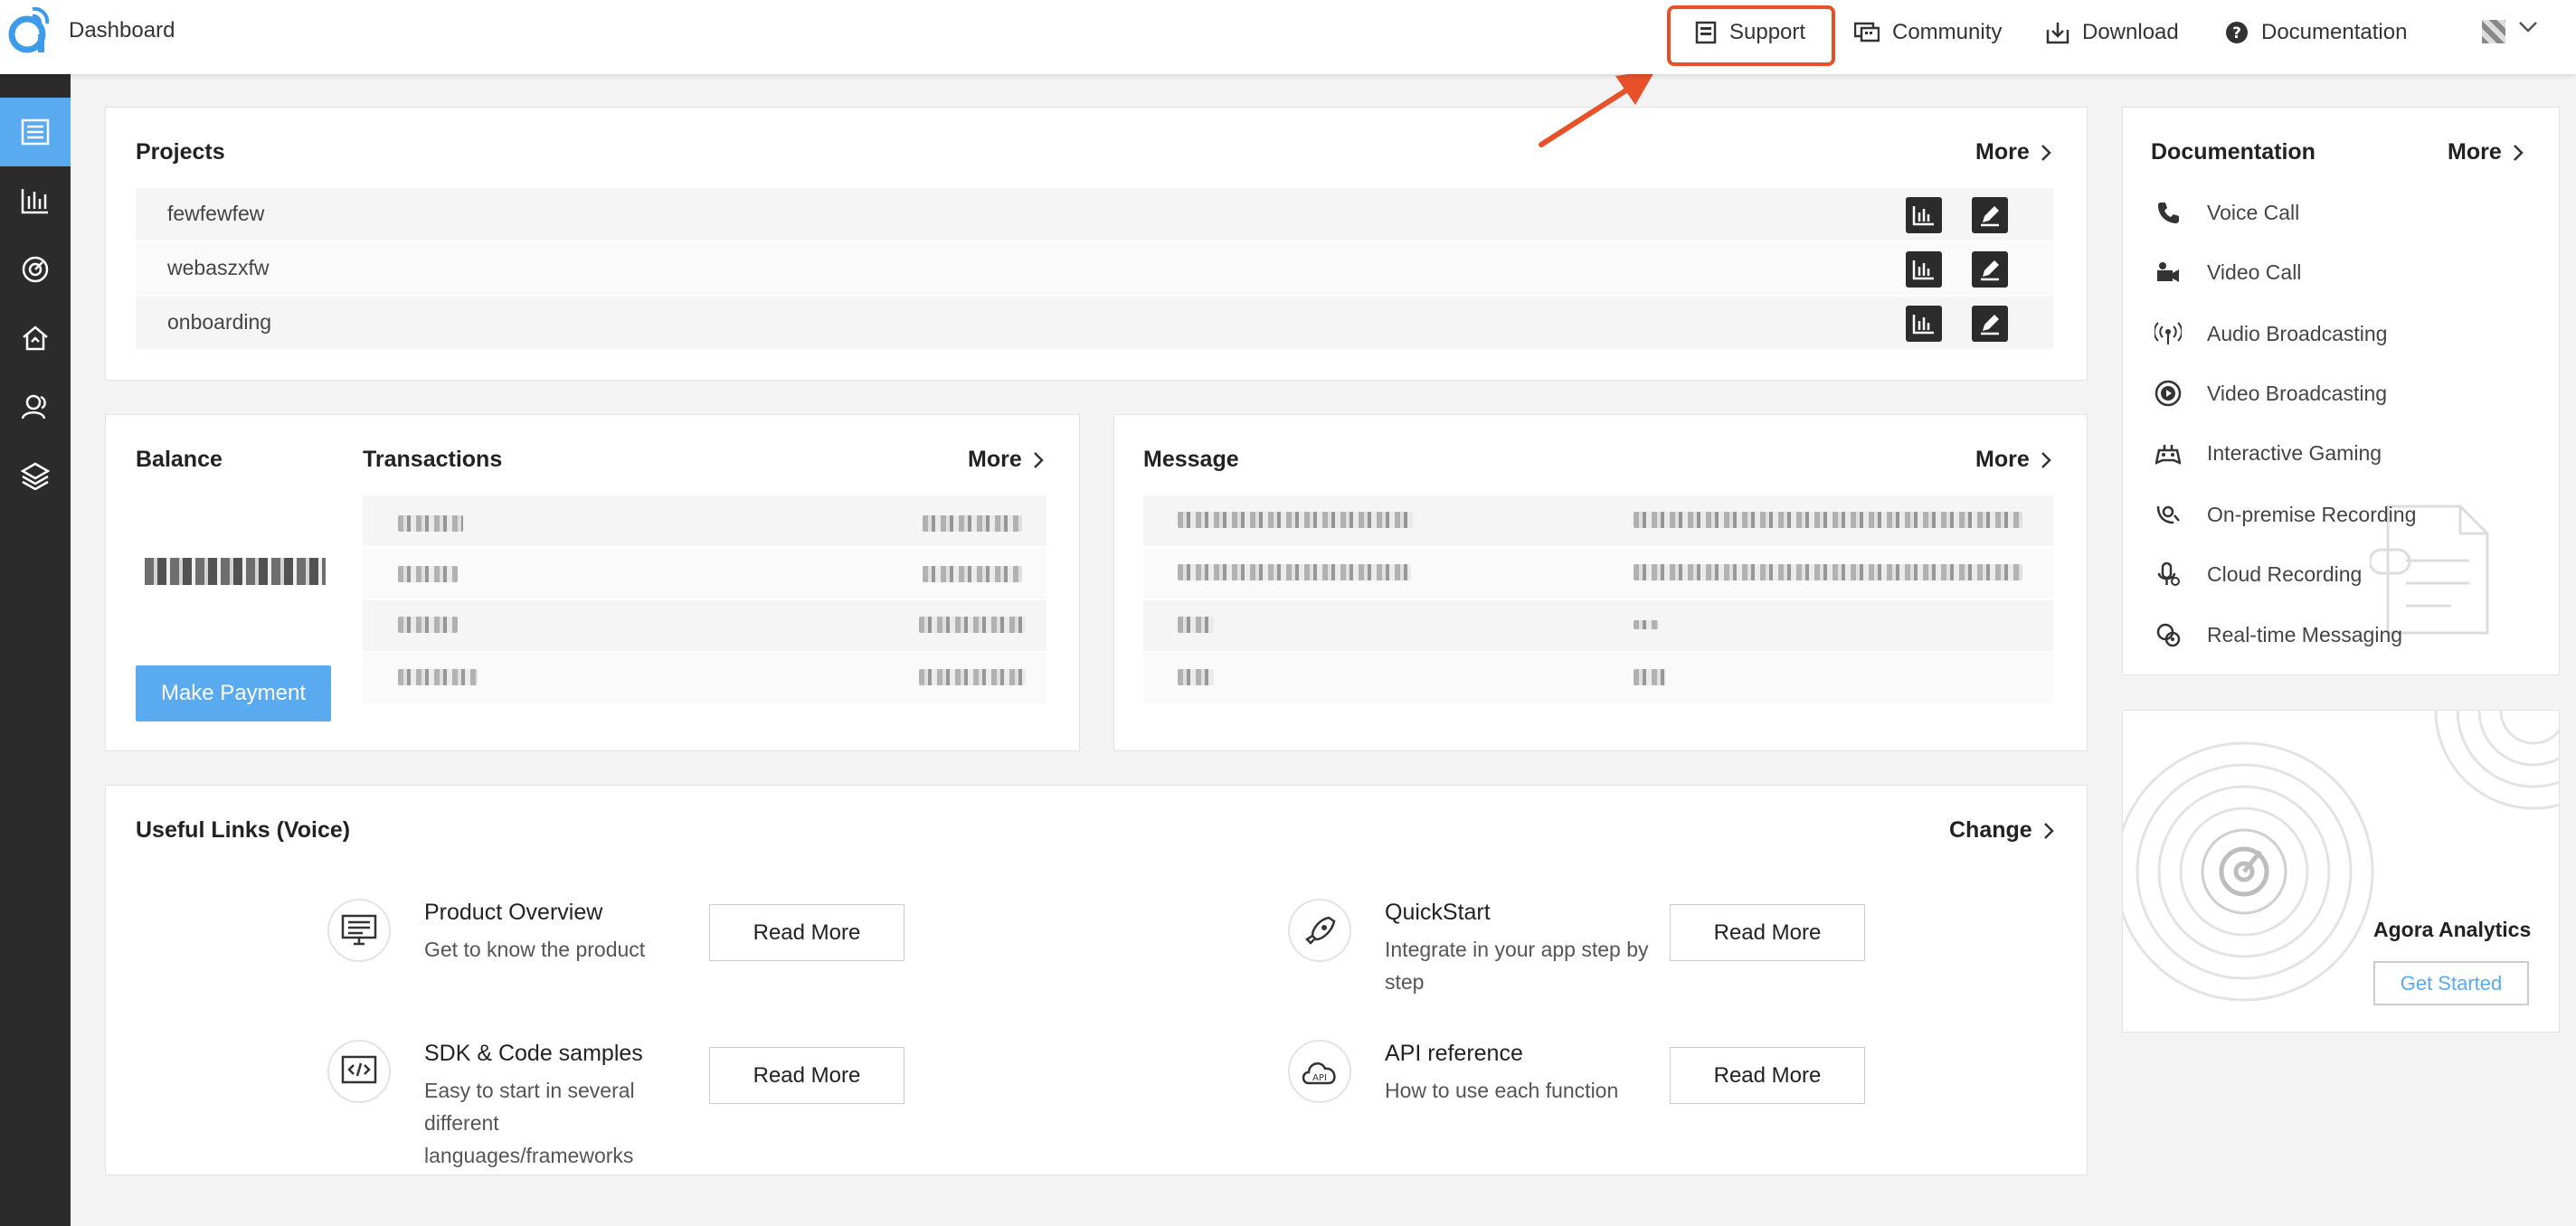 The height and width of the screenshot is (1226, 2576). What do you see at coordinates (233, 693) in the screenshot?
I see `make-payment-button: Make Payment` at bounding box center [233, 693].